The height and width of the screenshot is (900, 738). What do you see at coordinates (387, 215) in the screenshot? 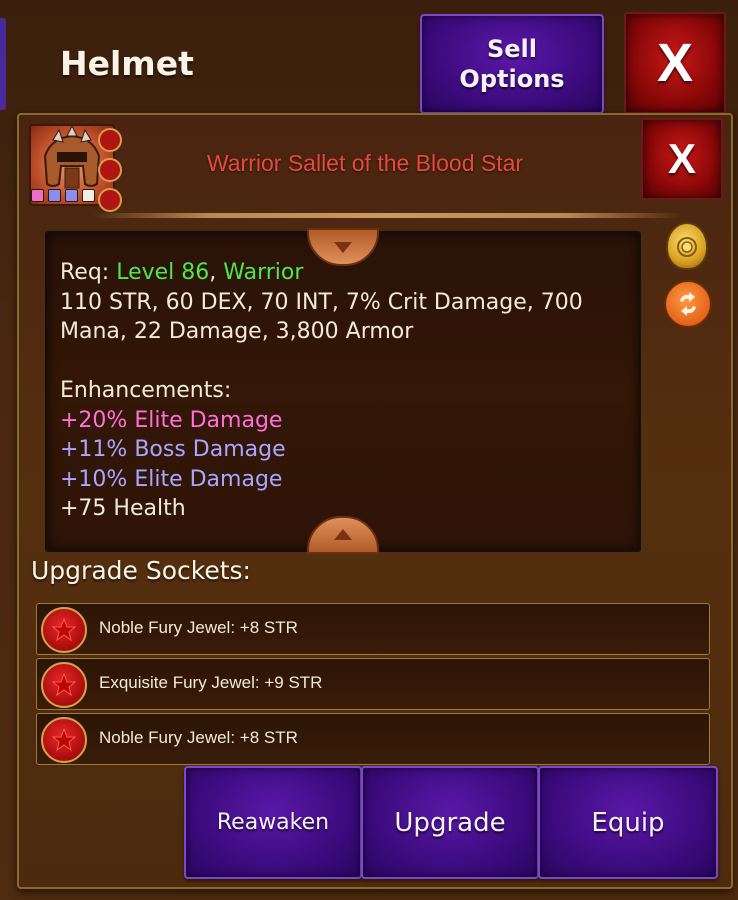
I see `divider` at bounding box center [387, 215].